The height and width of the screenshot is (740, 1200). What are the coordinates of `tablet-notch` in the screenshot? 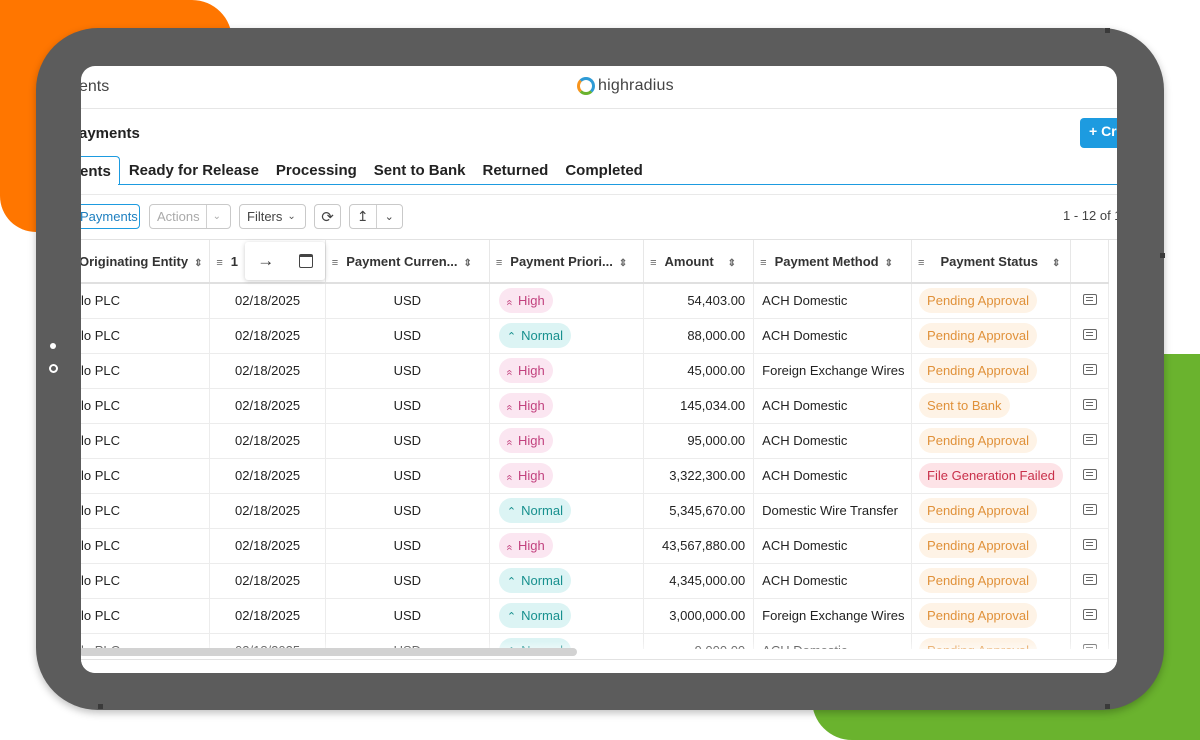 It's located at (1162, 255).